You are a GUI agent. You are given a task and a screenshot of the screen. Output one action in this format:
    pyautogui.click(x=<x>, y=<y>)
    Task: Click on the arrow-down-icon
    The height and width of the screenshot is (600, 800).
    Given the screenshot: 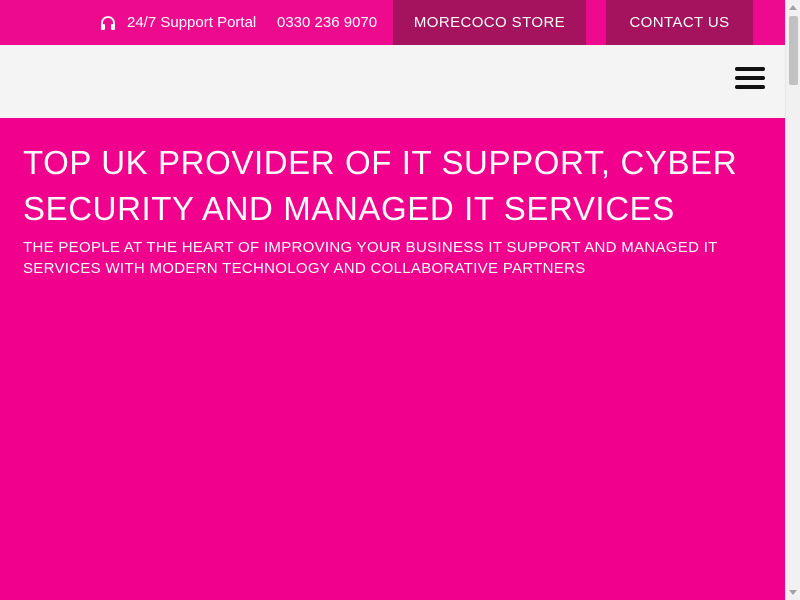 What is the action you would take?
    pyautogui.click(x=793, y=592)
    